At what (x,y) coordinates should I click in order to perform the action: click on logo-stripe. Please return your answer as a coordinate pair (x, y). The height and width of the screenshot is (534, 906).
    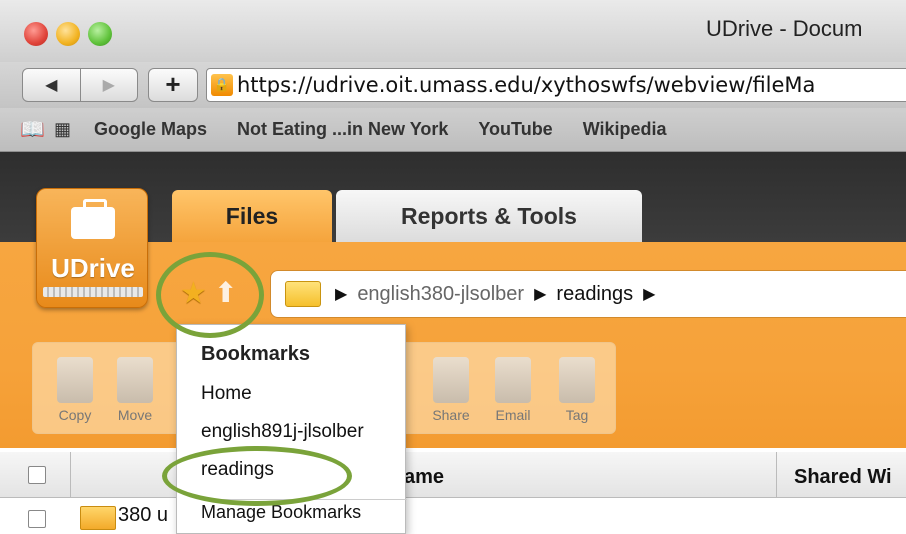
    Looking at the image, I should click on (93, 292).